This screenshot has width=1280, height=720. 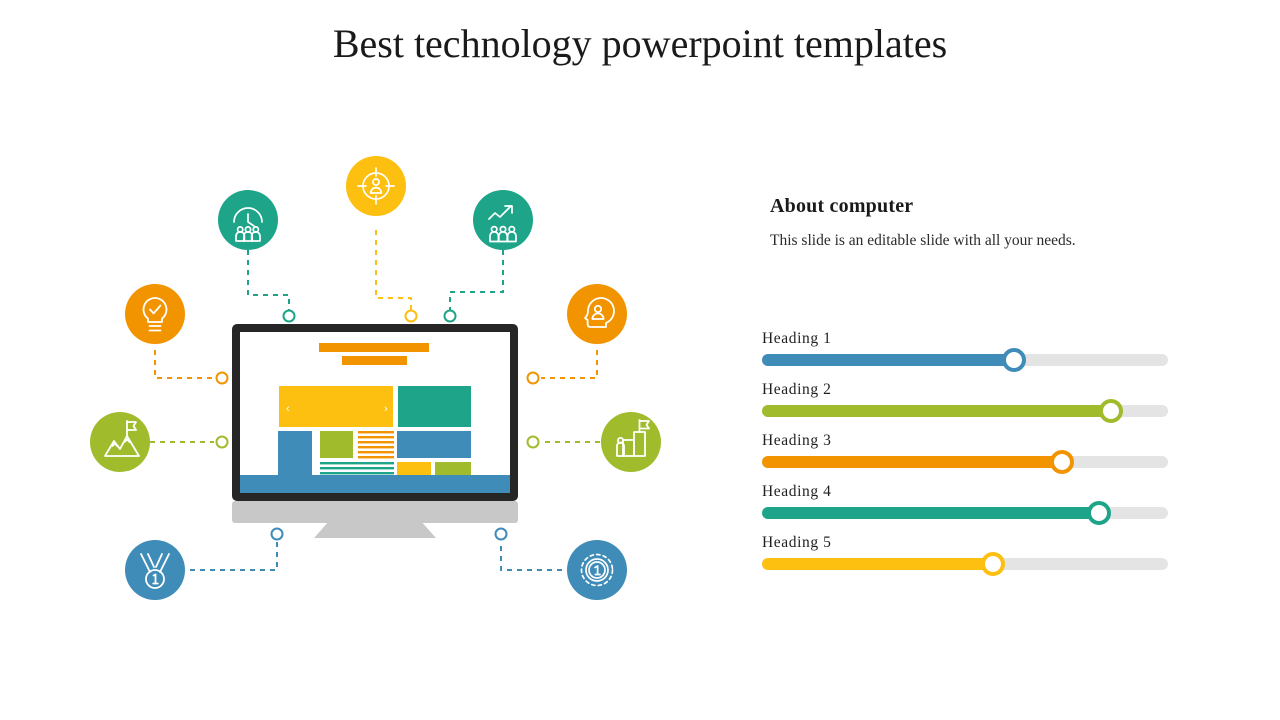 I want to click on footer-blue, so click(x=375, y=484).